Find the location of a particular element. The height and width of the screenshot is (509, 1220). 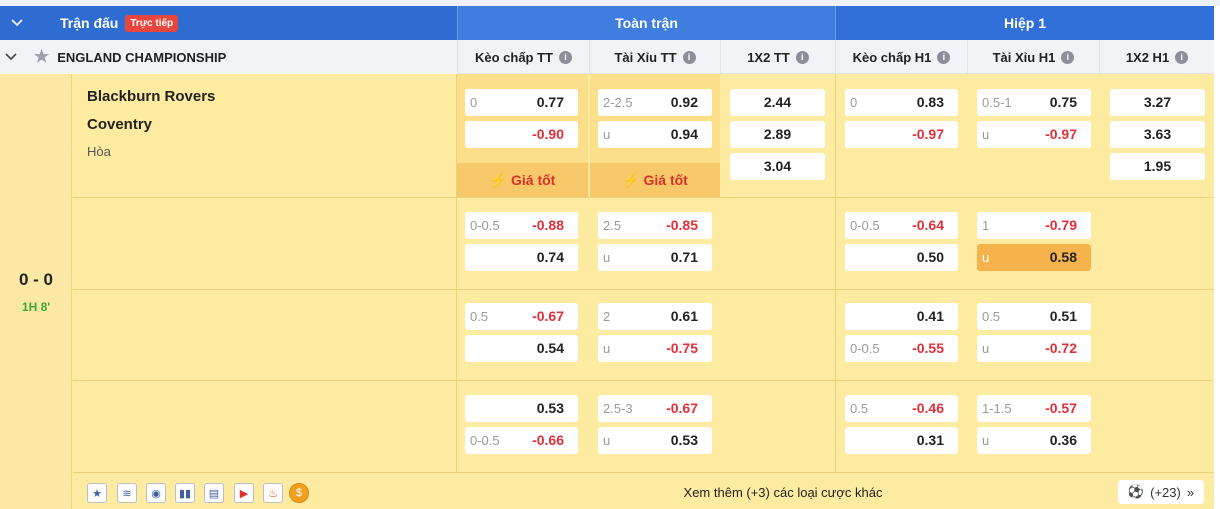

odds-value: 3.27 is located at coordinates (1157, 102).